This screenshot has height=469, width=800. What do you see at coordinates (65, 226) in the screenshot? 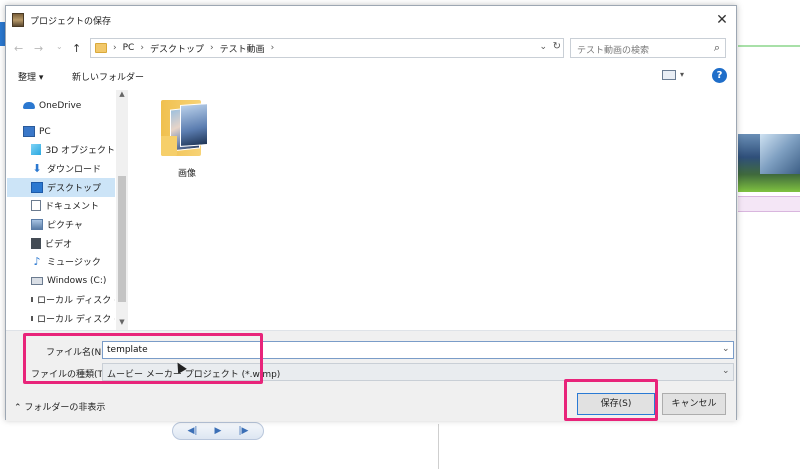
I see `sidebar-item-label: ピクチャ` at bounding box center [65, 226].